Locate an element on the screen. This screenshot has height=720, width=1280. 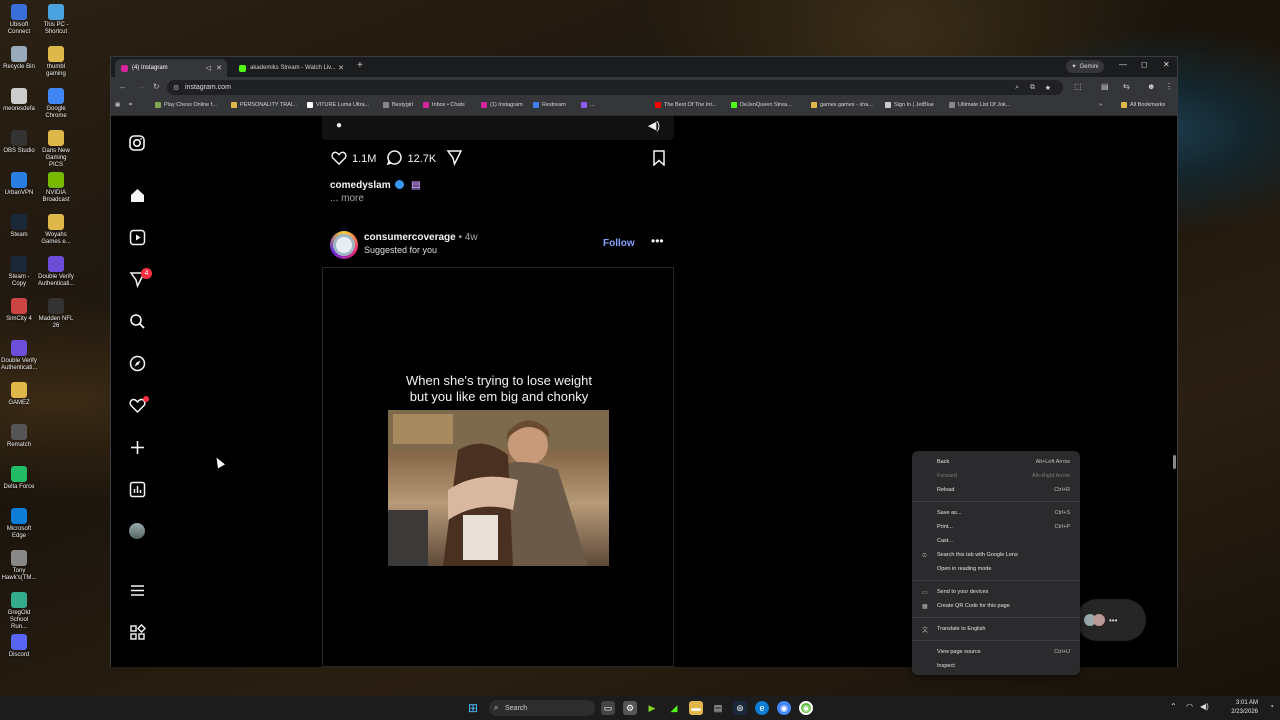
windows-start-icon: ⊞ is located at coordinates (473, 708).